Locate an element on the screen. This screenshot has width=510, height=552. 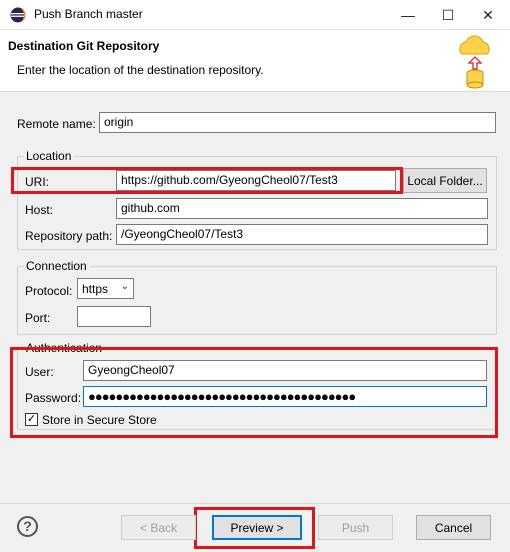
password-input: ●●●●●●●●●●●●●●●●●●●●●●●●●●●●●●●●●●●●●●● is located at coordinates (285, 396).